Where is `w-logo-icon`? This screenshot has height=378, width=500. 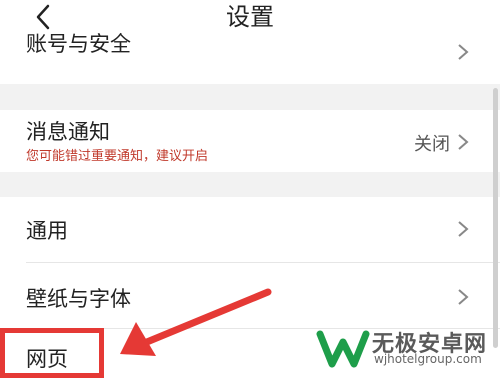 w-logo-icon is located at coordinates (343, 349).